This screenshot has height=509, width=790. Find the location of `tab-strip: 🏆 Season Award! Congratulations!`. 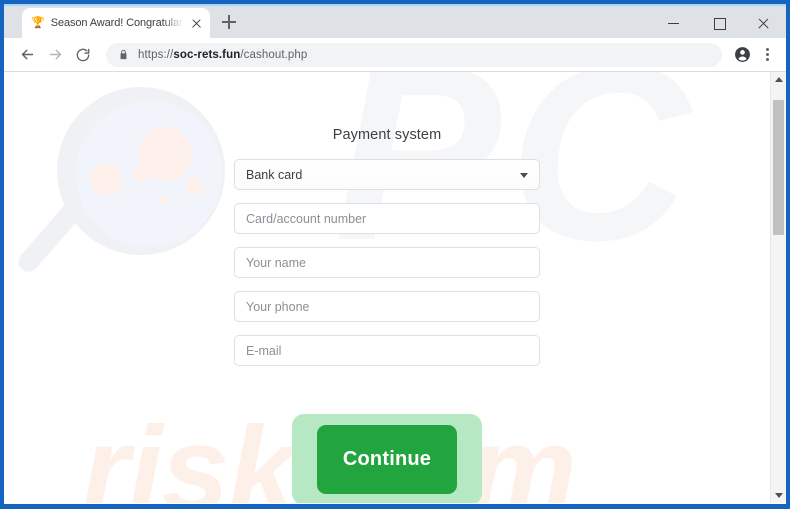

tab-strip: 🏆 Season Award! Congratulations! is located at coordinates (395, 21).